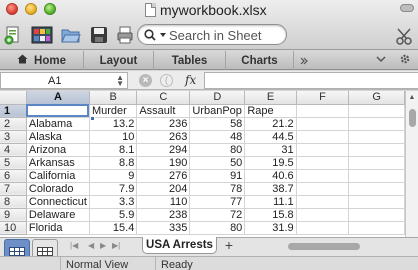 This screenshot has width=418, height=270. I want to click on cell-a6: California, so click(58, 176).